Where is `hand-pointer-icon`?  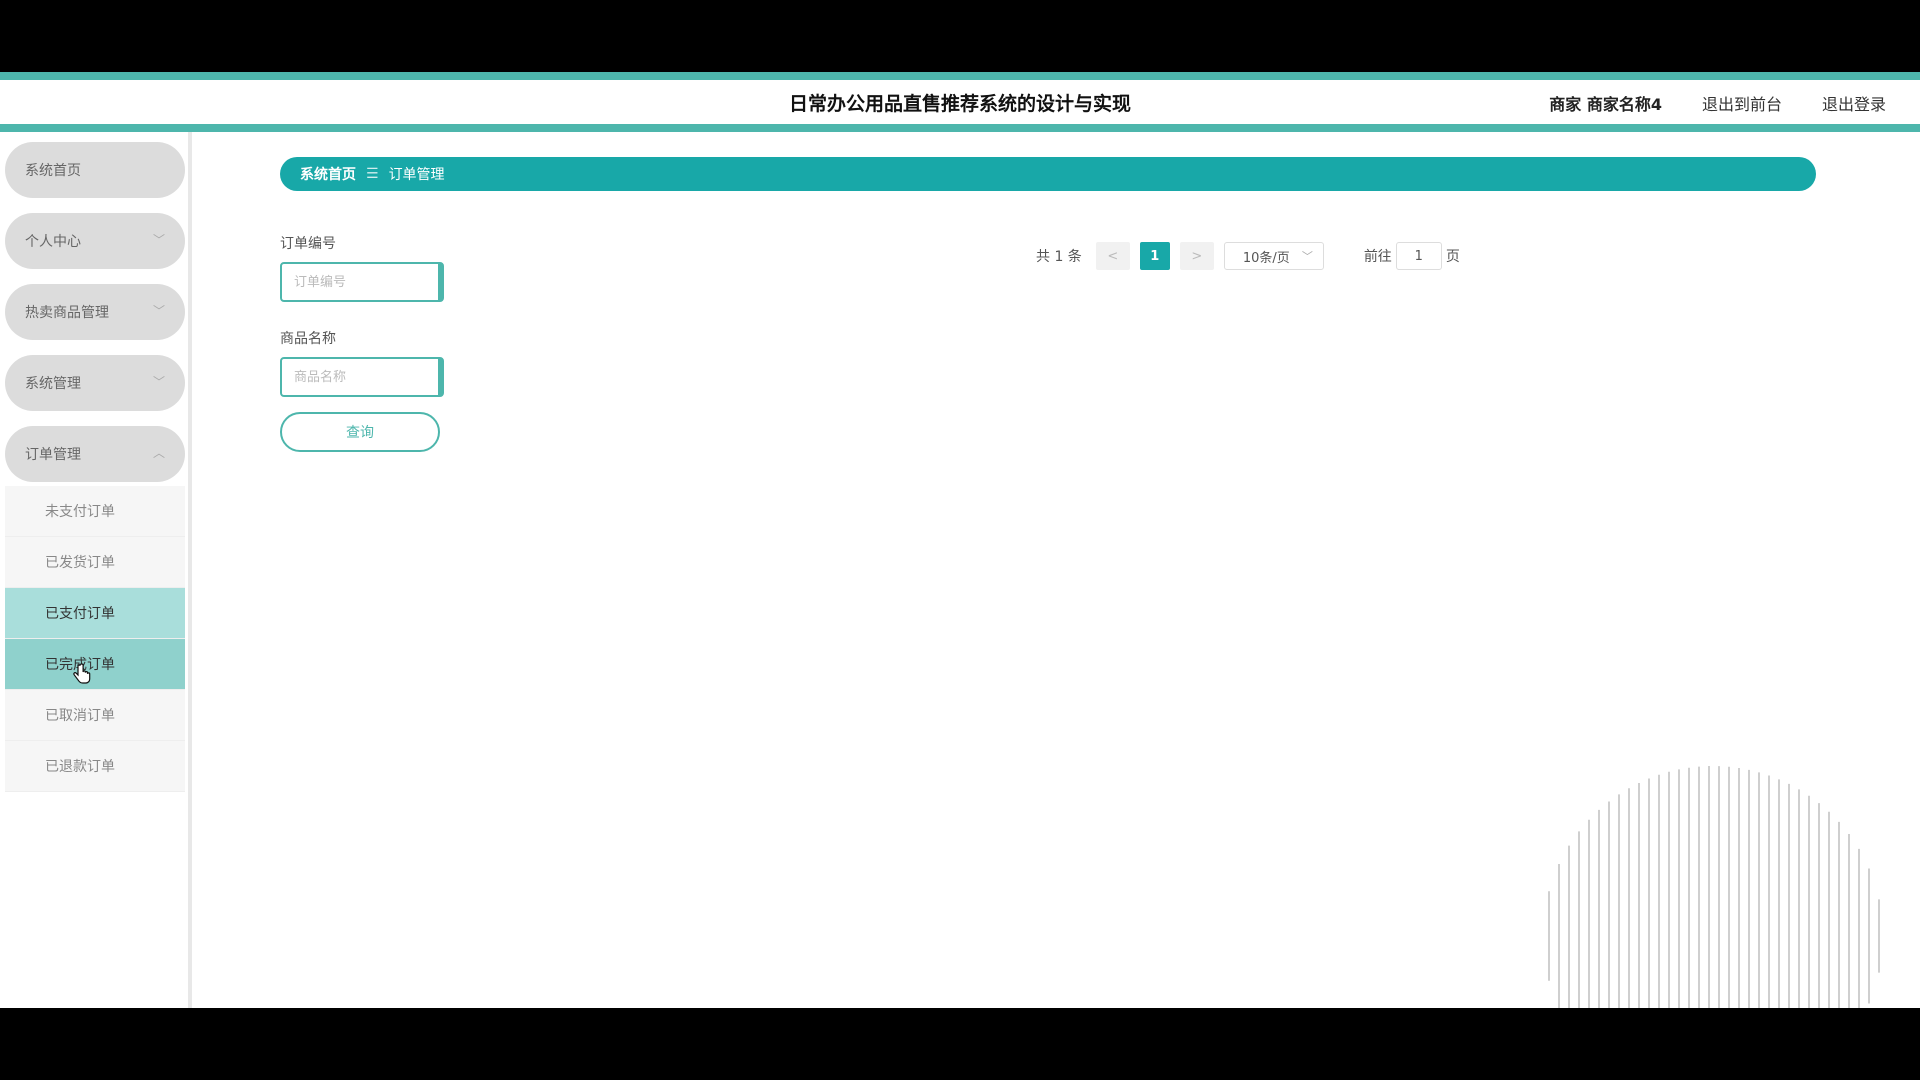
hand-pointer-icon is located at coordinates (82, 673).